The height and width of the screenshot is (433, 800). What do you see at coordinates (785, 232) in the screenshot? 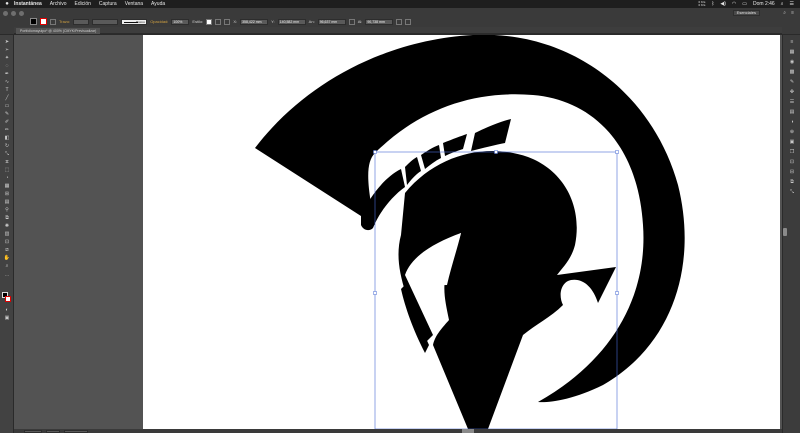
I see `vertical-scrollbar` at bounding box center [785, 232].